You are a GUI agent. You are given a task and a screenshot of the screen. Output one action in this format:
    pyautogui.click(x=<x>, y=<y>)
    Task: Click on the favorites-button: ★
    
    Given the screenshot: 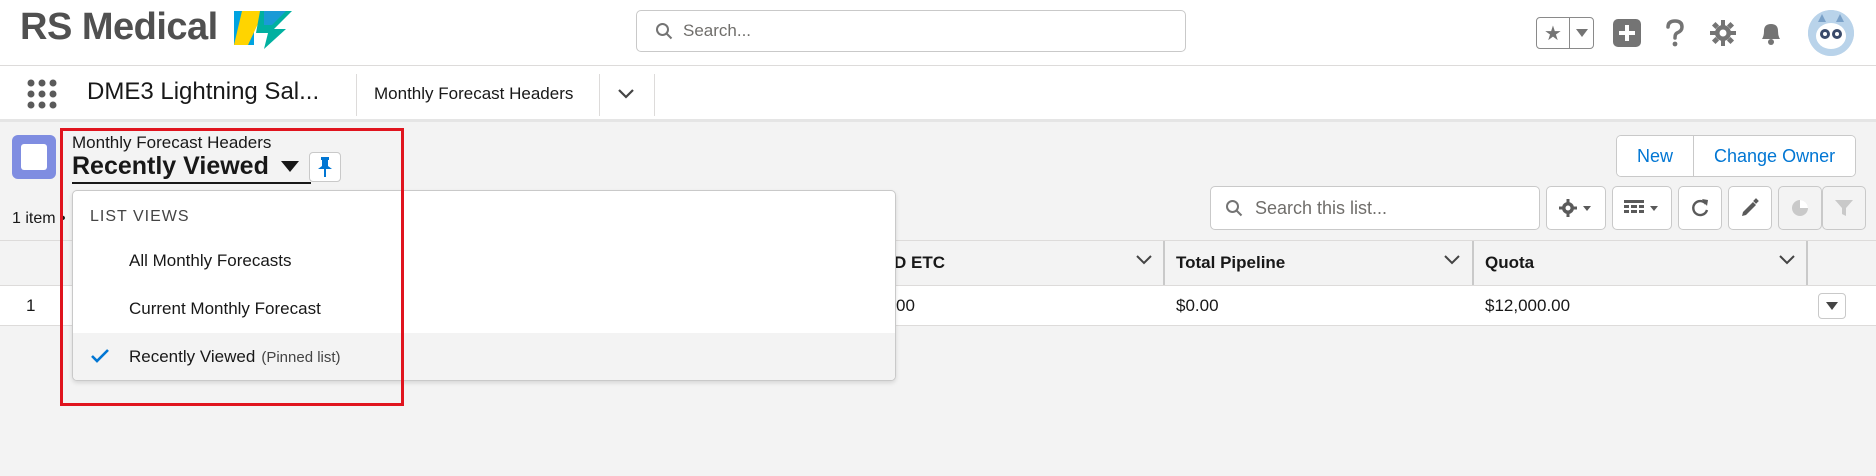 What is the action you would take?
    pyautogui.click(x=1565, y=33)
    